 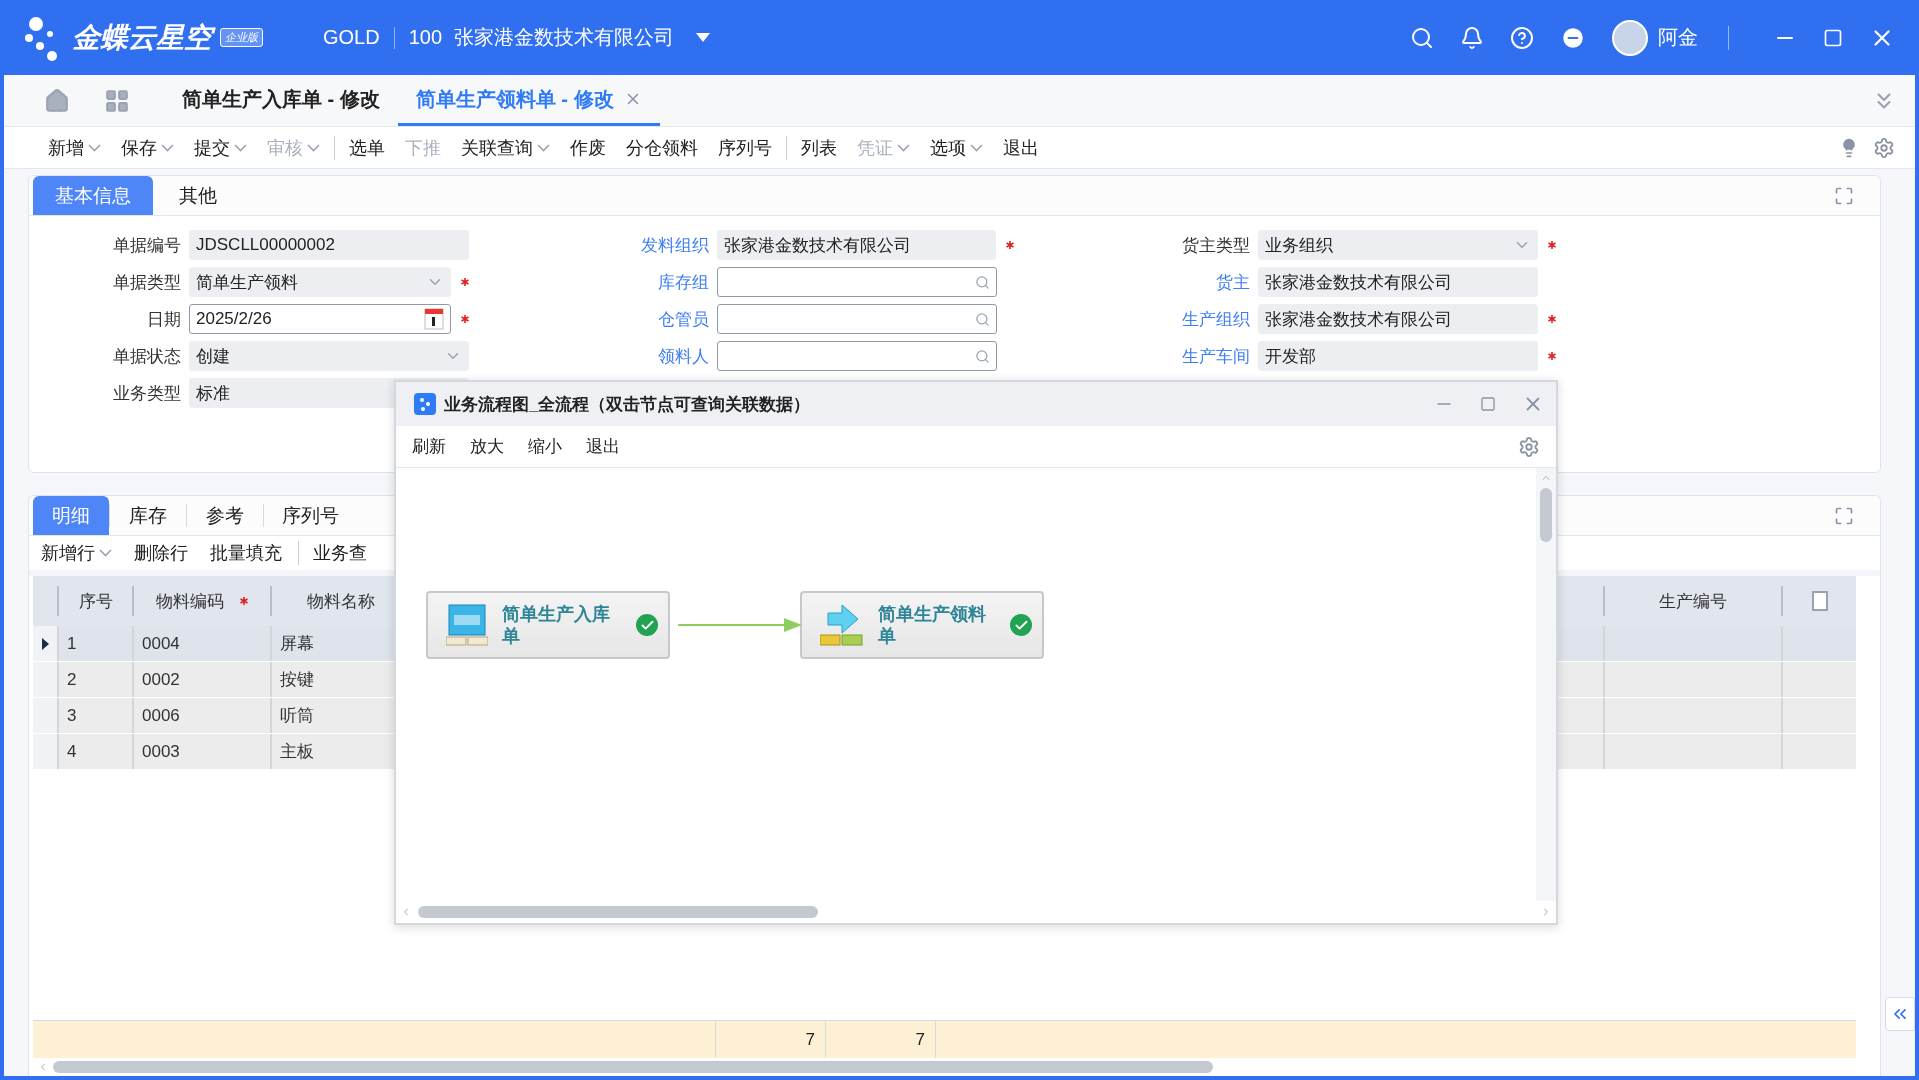 I want to click on row-pointer-icon, so click(x=45, y=643).